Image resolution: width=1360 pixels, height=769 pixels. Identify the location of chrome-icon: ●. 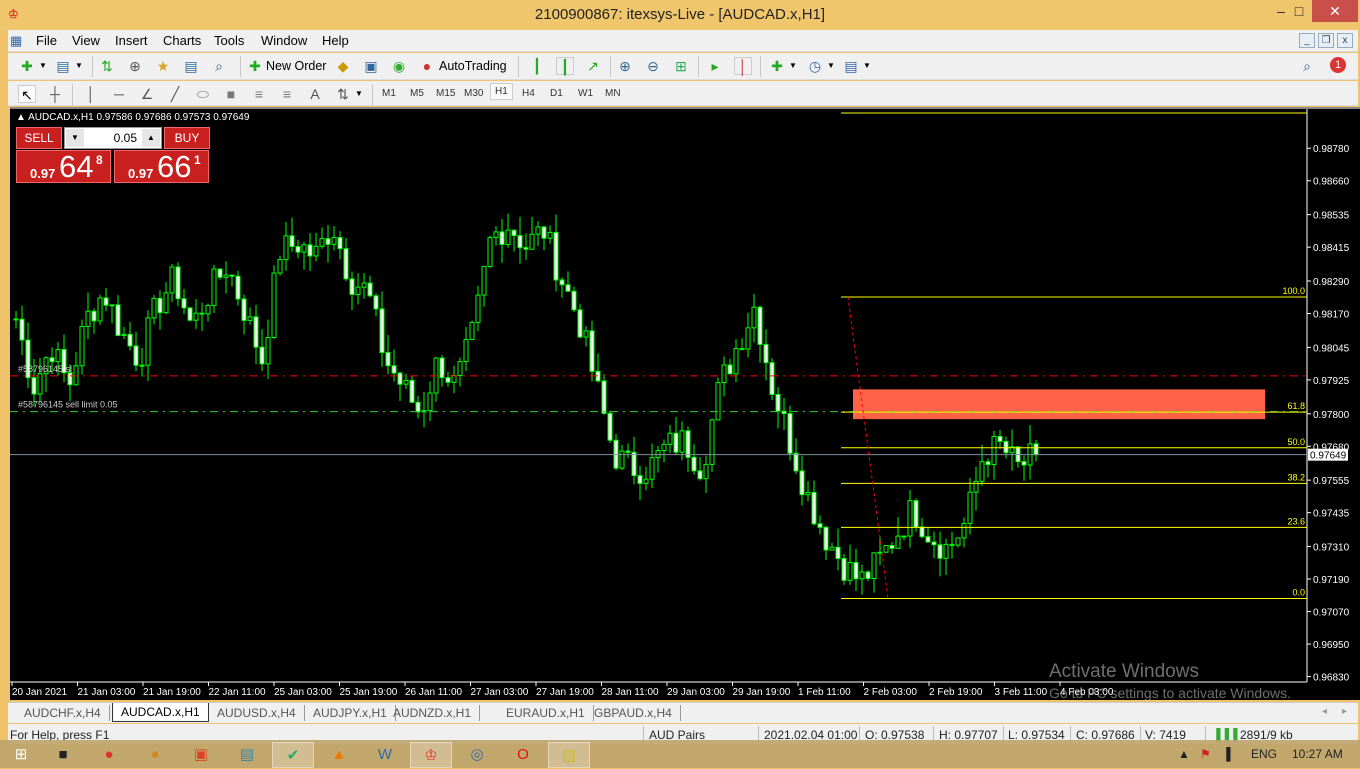
(109, 755).